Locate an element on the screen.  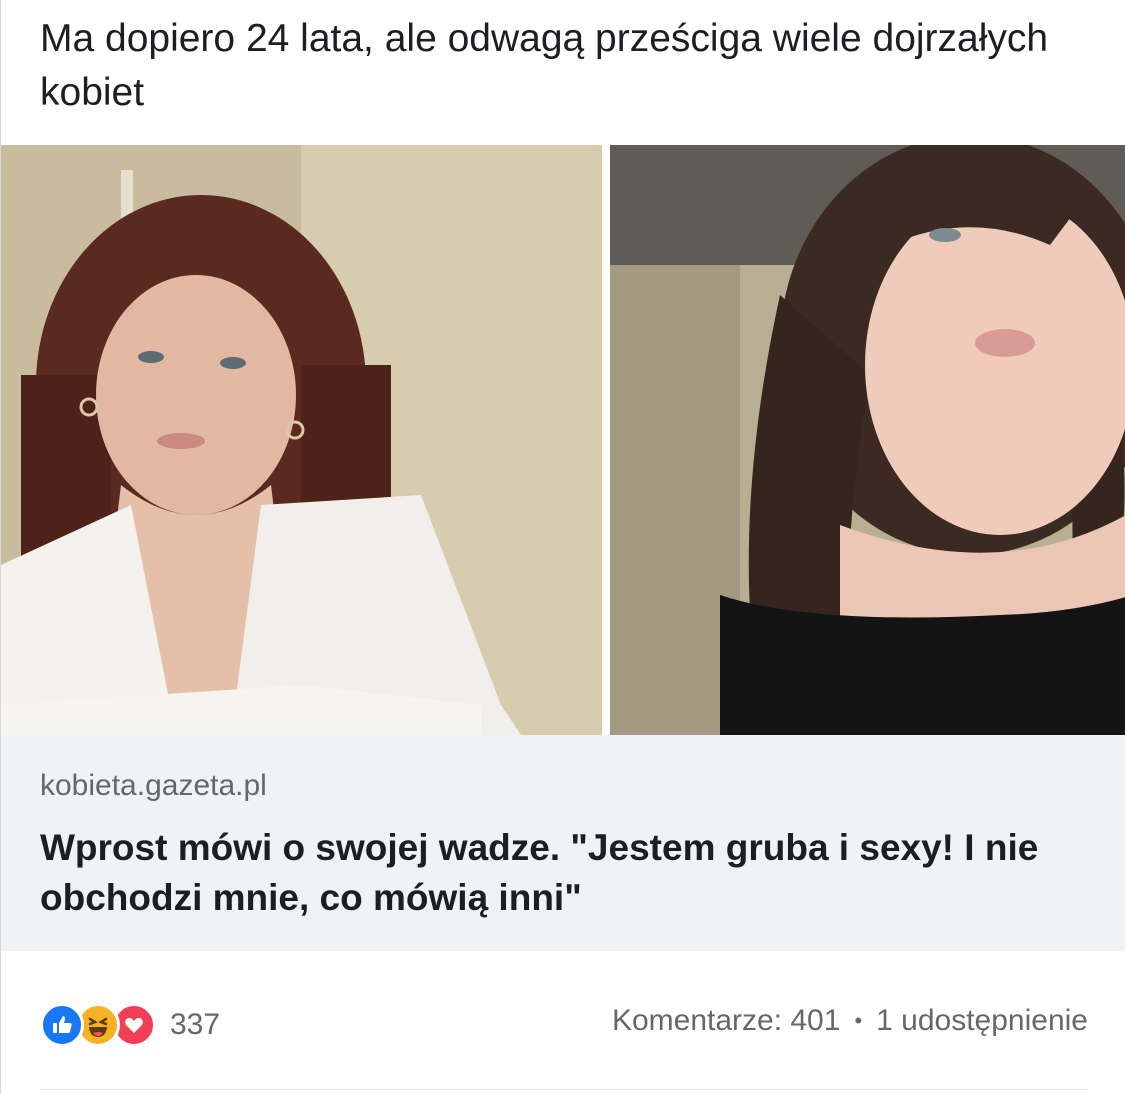
reactions-summary: 337 is located at coordinates (130, 1025).